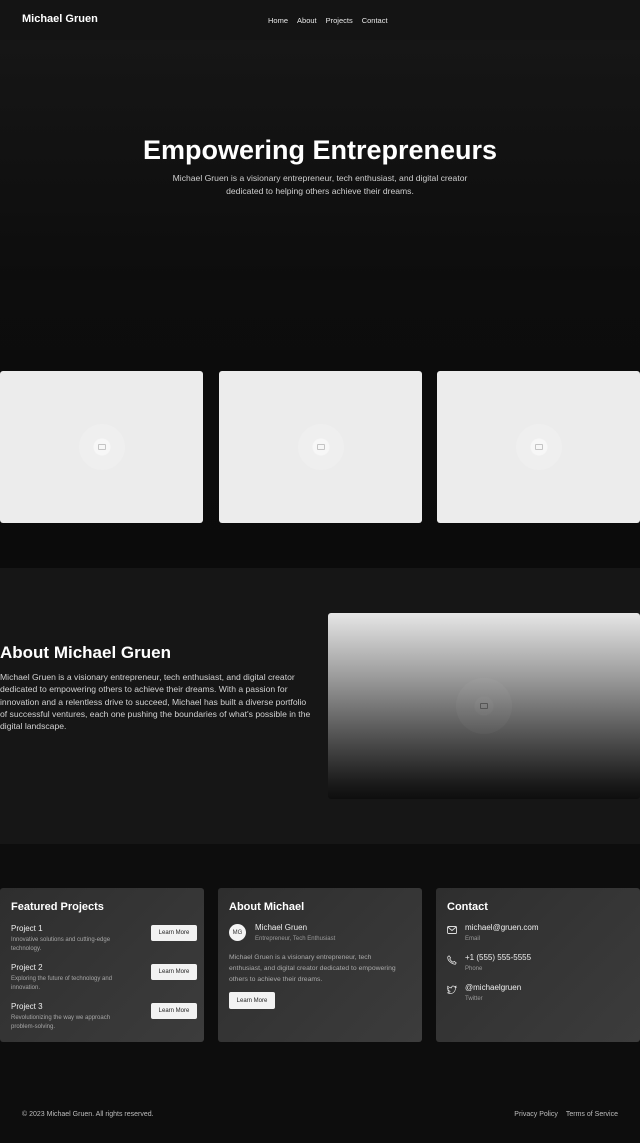  What do you see at coordinates (502, 927) in the screenshot?
I see `contact-value: michael@gruen.com` at bounding box center [502, 927].